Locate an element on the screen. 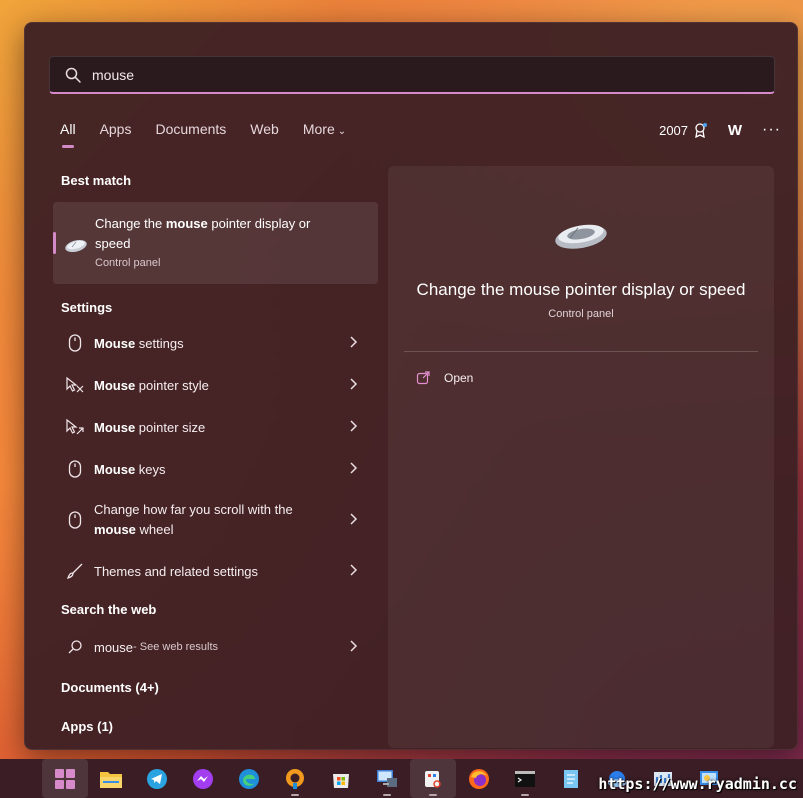  app-orange-icon is located at coordinates (295, 778).